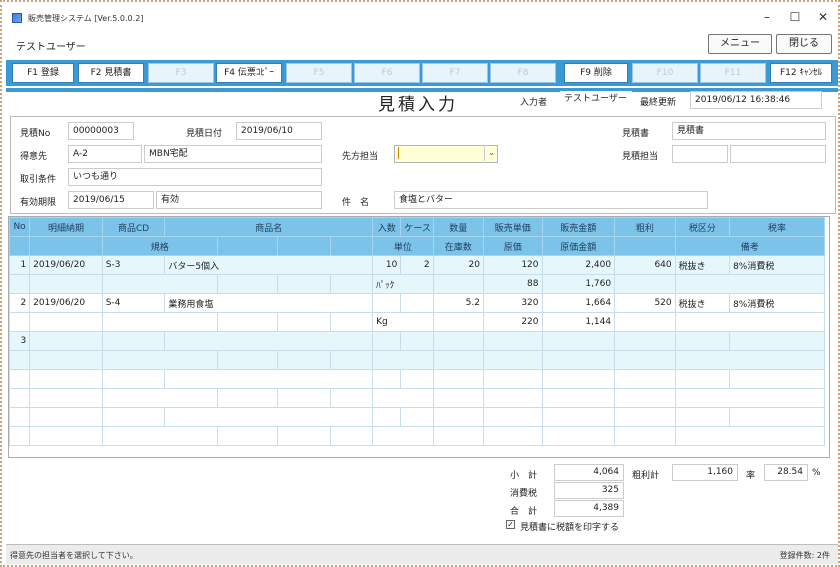  Describe the element at coordinates (387, 265) in the screenshot. I see `cell-irisu: 10` at that location.